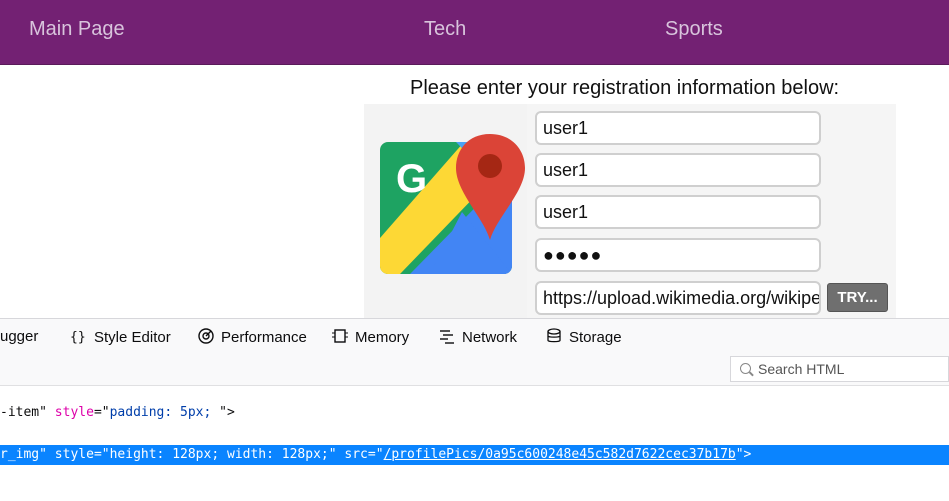 The height and width of the screenshot is (501, 949). I want to click on tab-memory: Memory, so click(370, 337).